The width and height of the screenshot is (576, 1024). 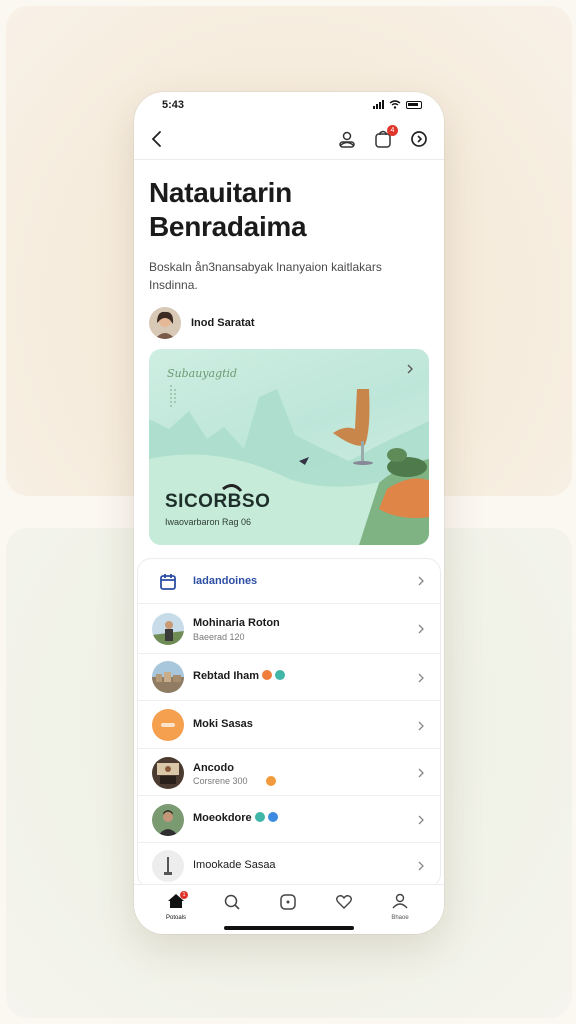 What do you see at coordinates (213, 768) in the screenshot?
I see `list-item-title: Ancodo` at bounding box center [213, 768].